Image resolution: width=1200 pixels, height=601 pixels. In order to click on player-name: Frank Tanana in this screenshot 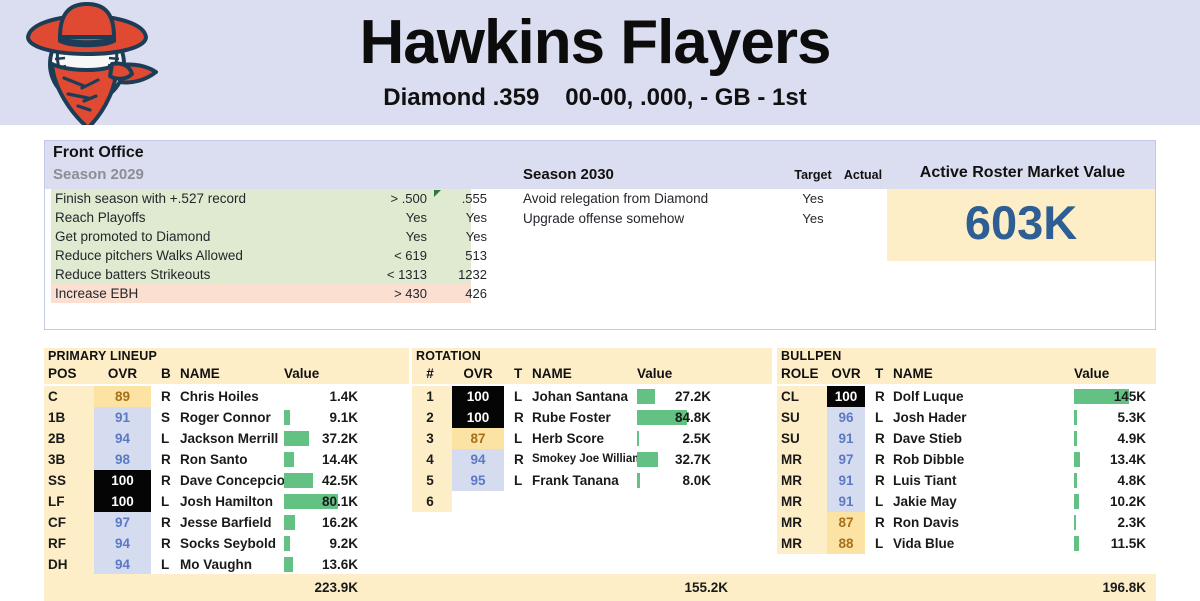, I will do `click(575, 480)`.